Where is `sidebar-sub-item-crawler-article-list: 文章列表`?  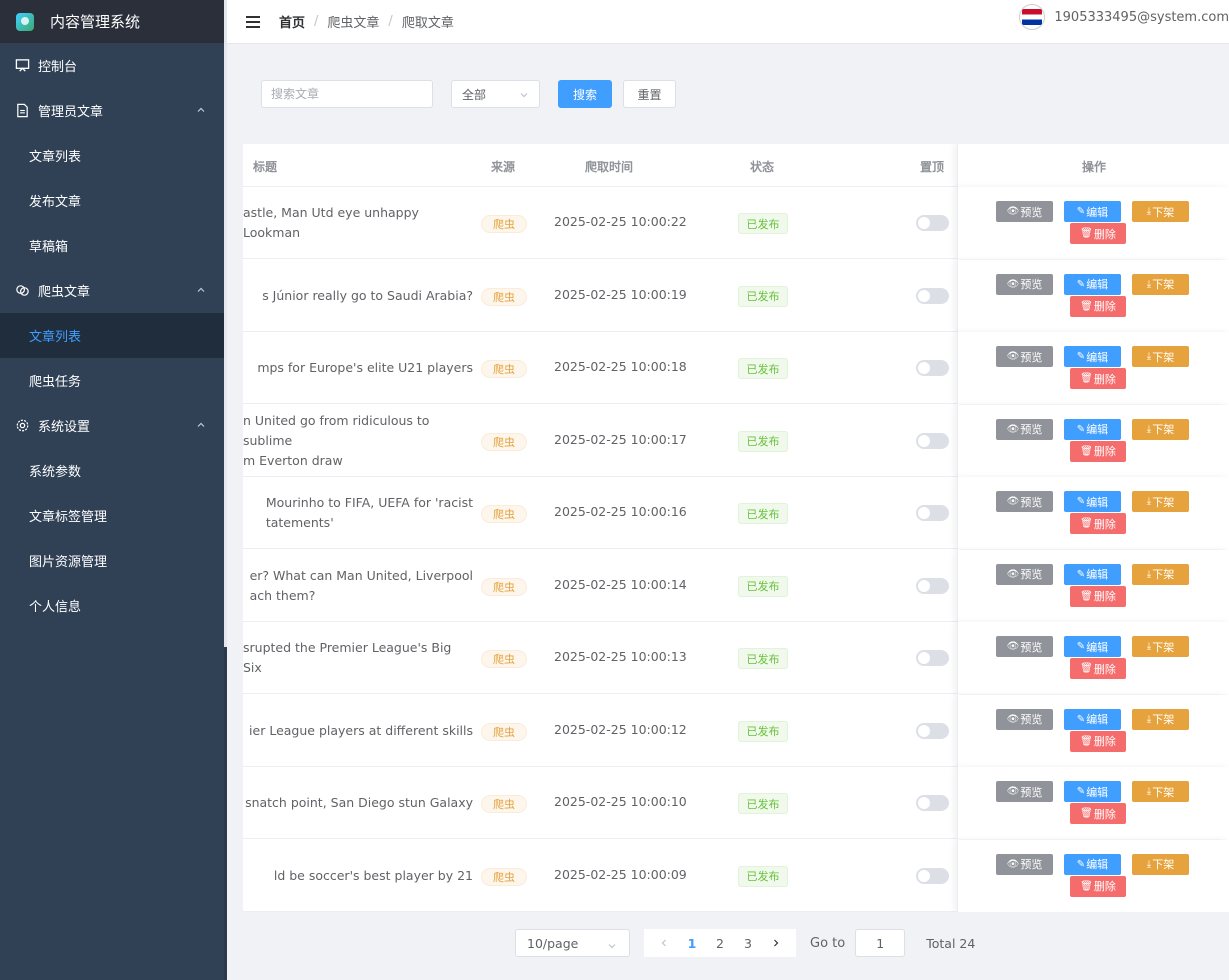 sidebar-sub-item-crawler-article-list: 文章列表 is located at coordinates (112, 335).